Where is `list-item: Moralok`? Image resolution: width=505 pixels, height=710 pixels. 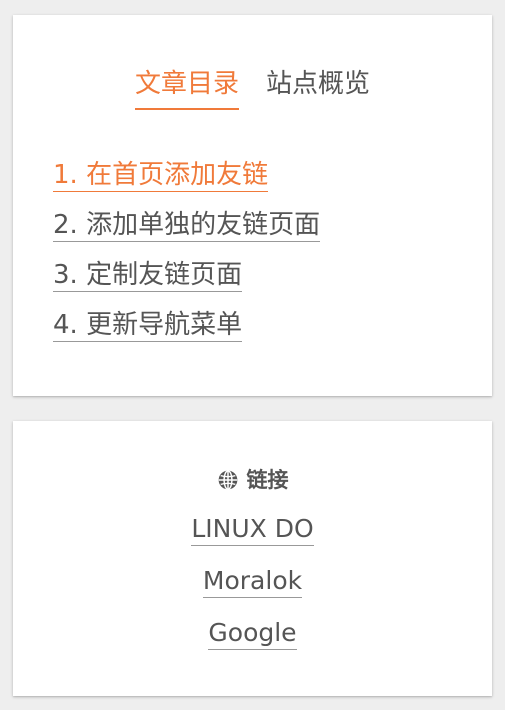 list-item: Moralok is located at coordinates (252, 591).